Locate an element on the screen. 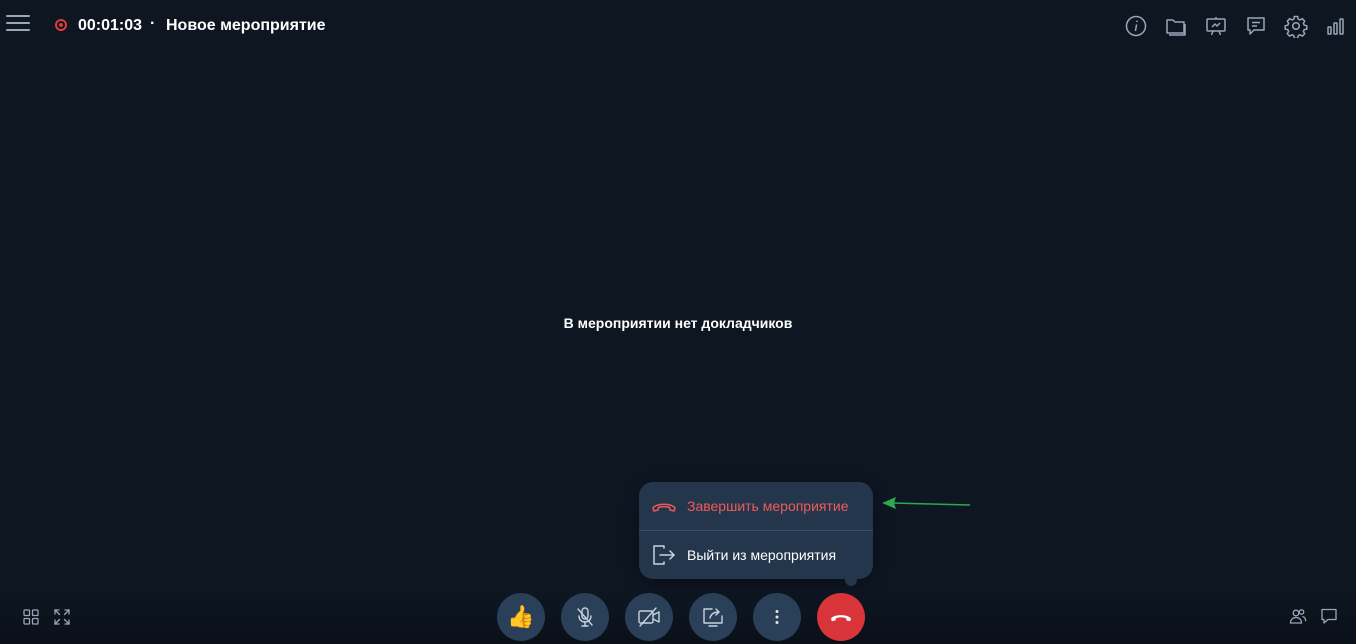  leave-event-menu-item: Выйти из мероприятия is located at coordinates (756, 555).